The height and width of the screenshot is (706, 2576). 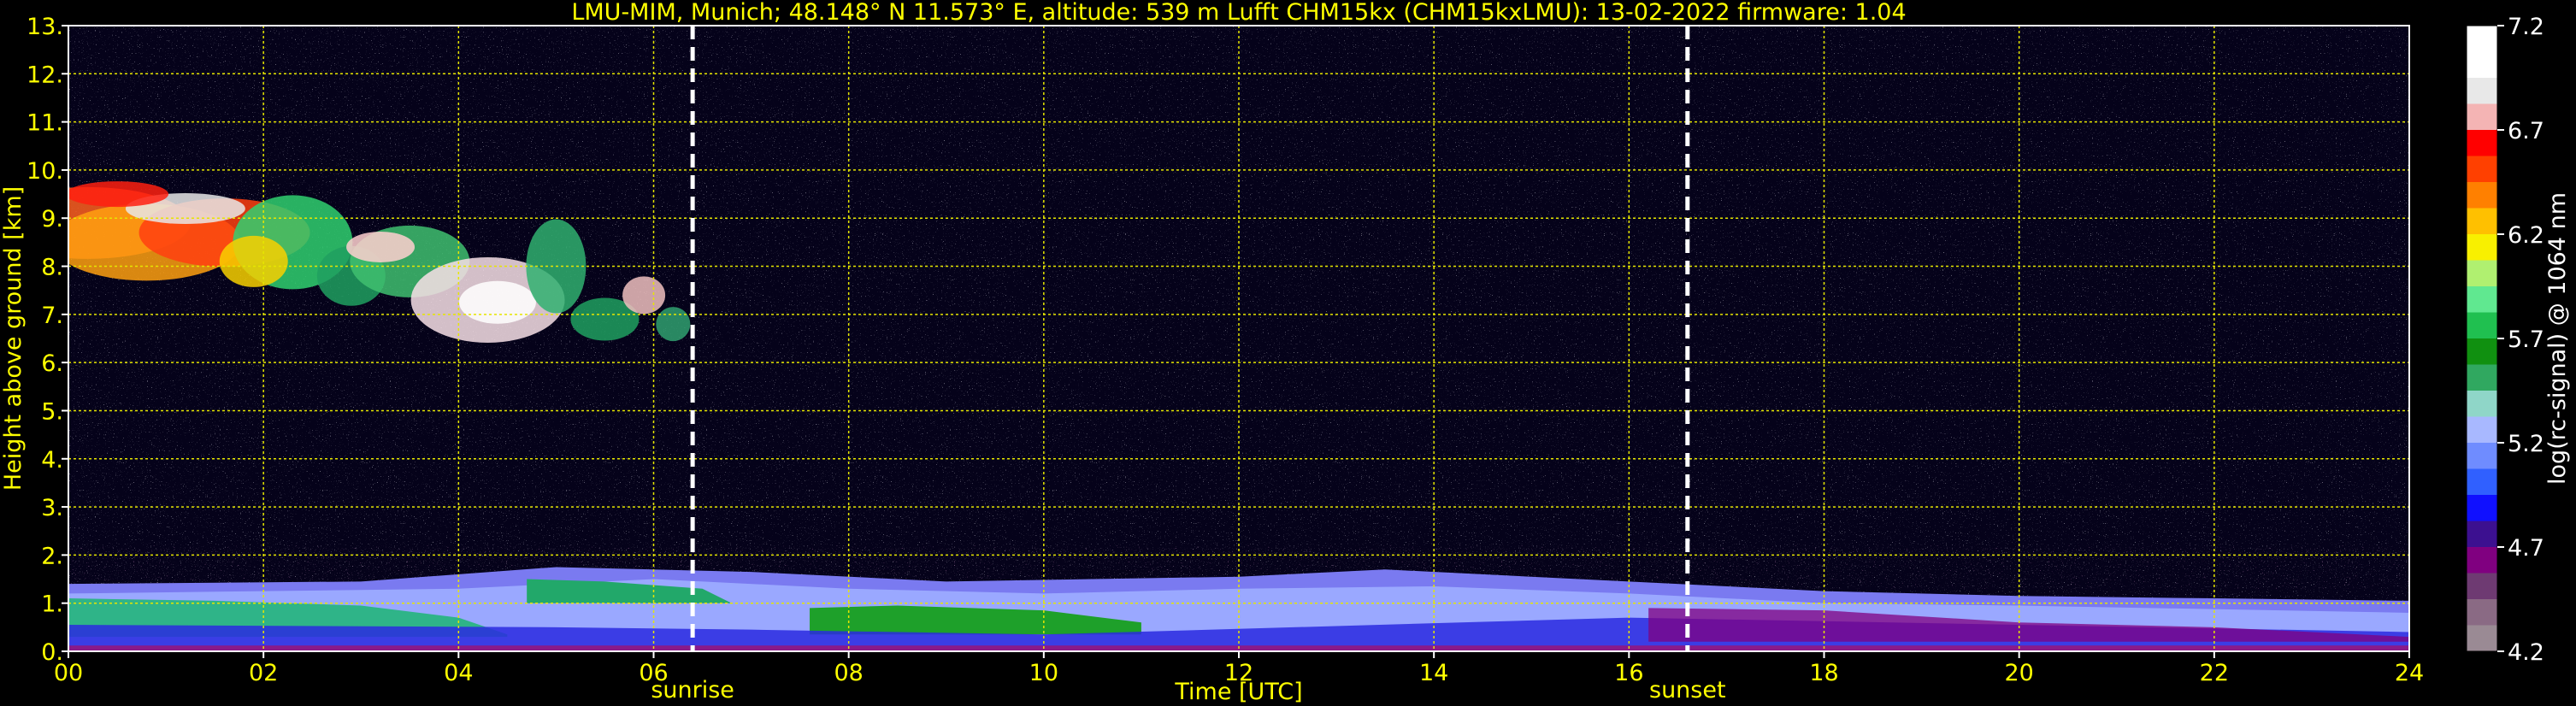 What do you see at coordinates (52, 460) in the screenshot?
I see `y-tick-label: 4.` at bounding box center [52, 460].